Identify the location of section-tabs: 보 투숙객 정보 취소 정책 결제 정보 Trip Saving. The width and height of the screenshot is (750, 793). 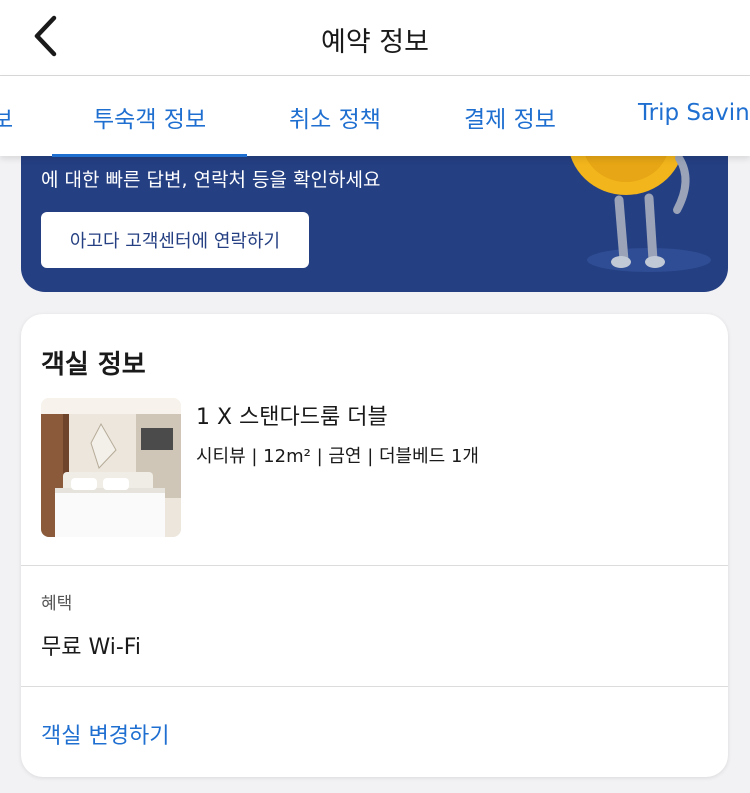
(375, 116).